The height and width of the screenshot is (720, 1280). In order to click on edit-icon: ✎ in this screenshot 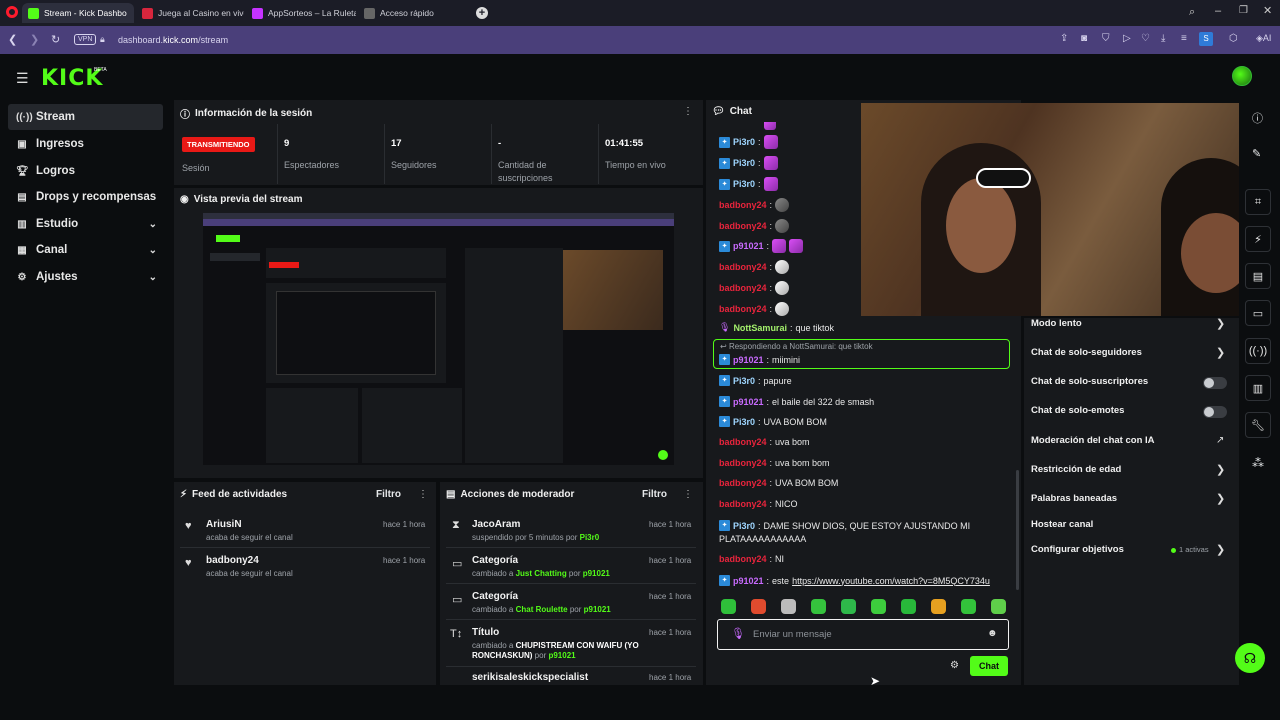, I will do `click(1256, 153)`.